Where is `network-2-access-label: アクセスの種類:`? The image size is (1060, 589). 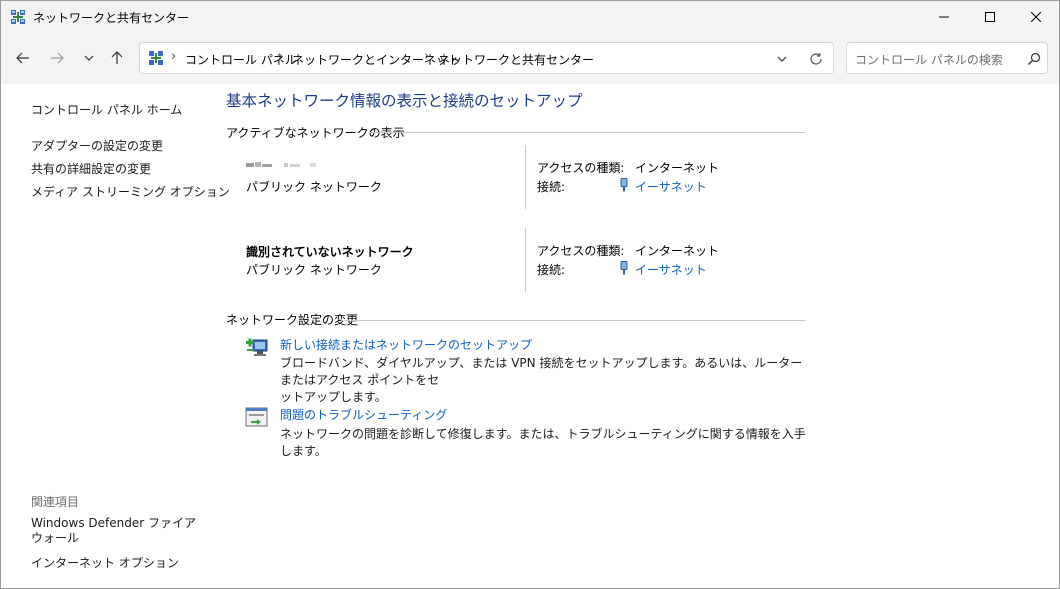 network-2-access-label: アクセスの種類: is located at coordinates (581, 251).